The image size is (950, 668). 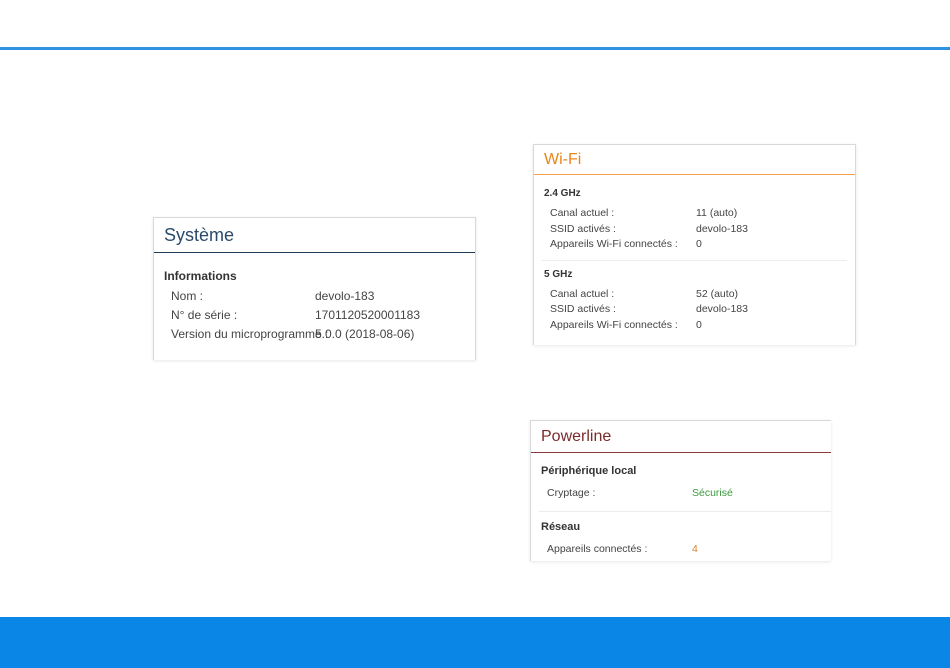 I want to click on system-panel-title: Système, so click(x=314, y=235).